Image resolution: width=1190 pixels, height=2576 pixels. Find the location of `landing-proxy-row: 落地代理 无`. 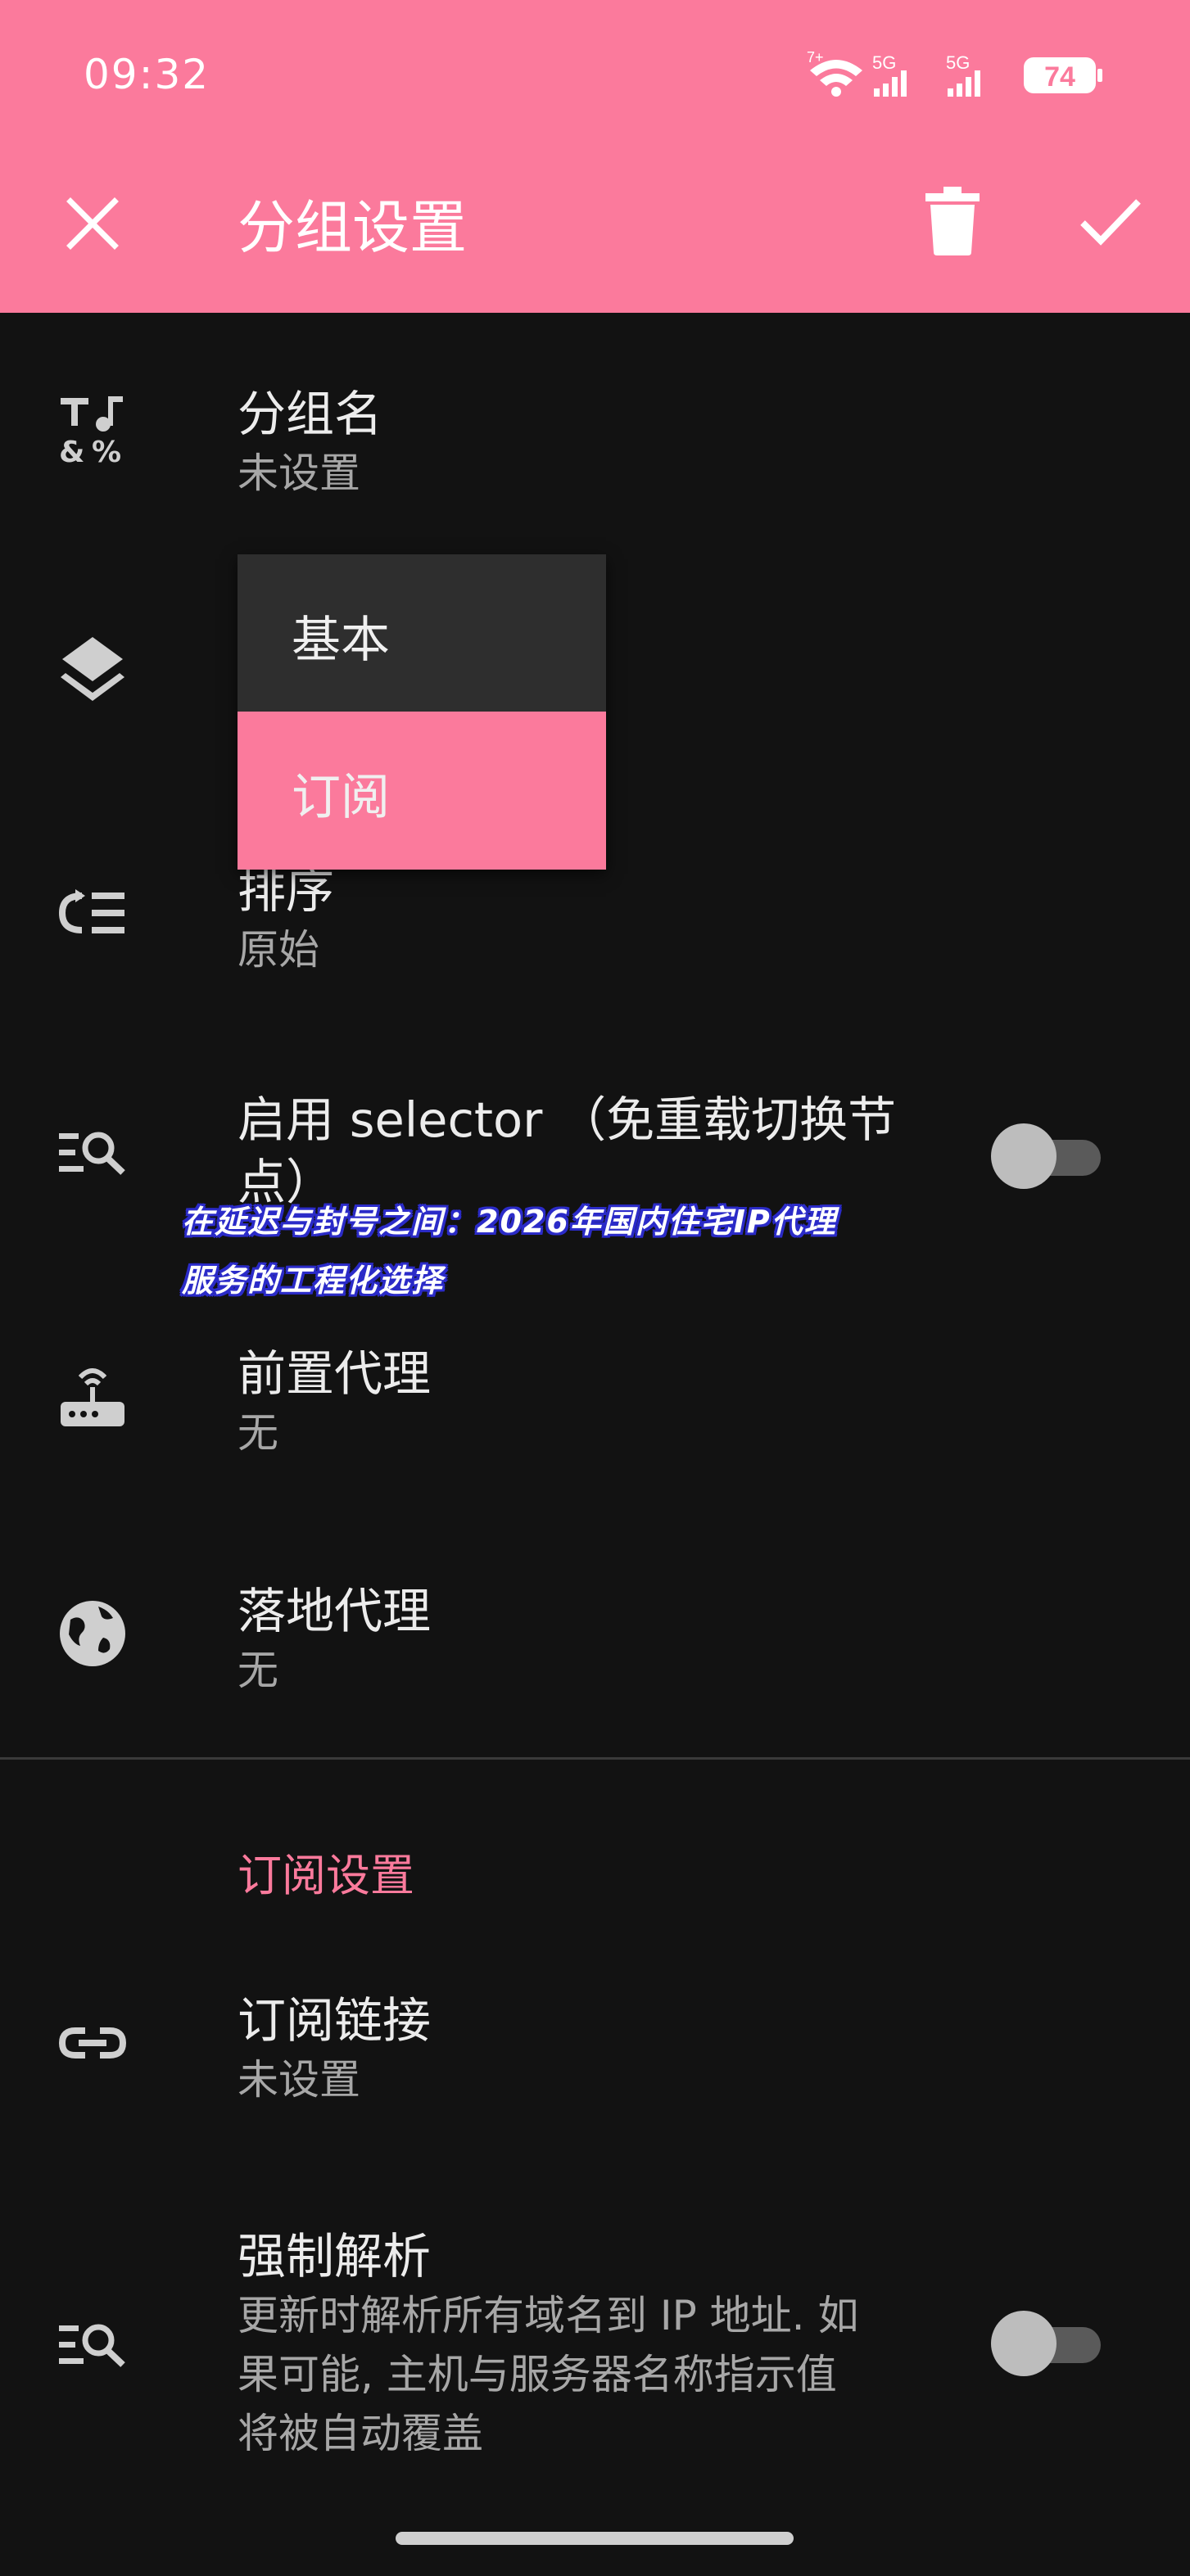

landing-proxy-row: 落地代理 无 is located at coordinates (595, 1638).